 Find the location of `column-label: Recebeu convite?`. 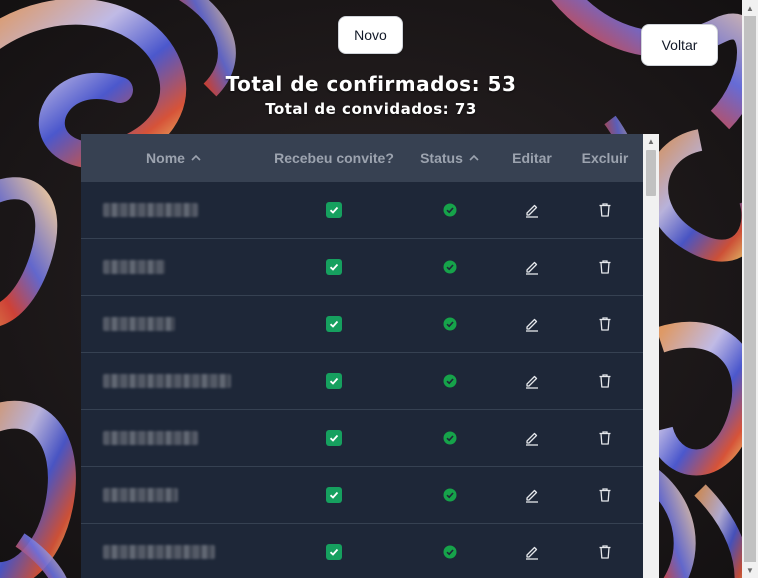

column-label: Recebeu convite? is located at coordinates (334, 158).